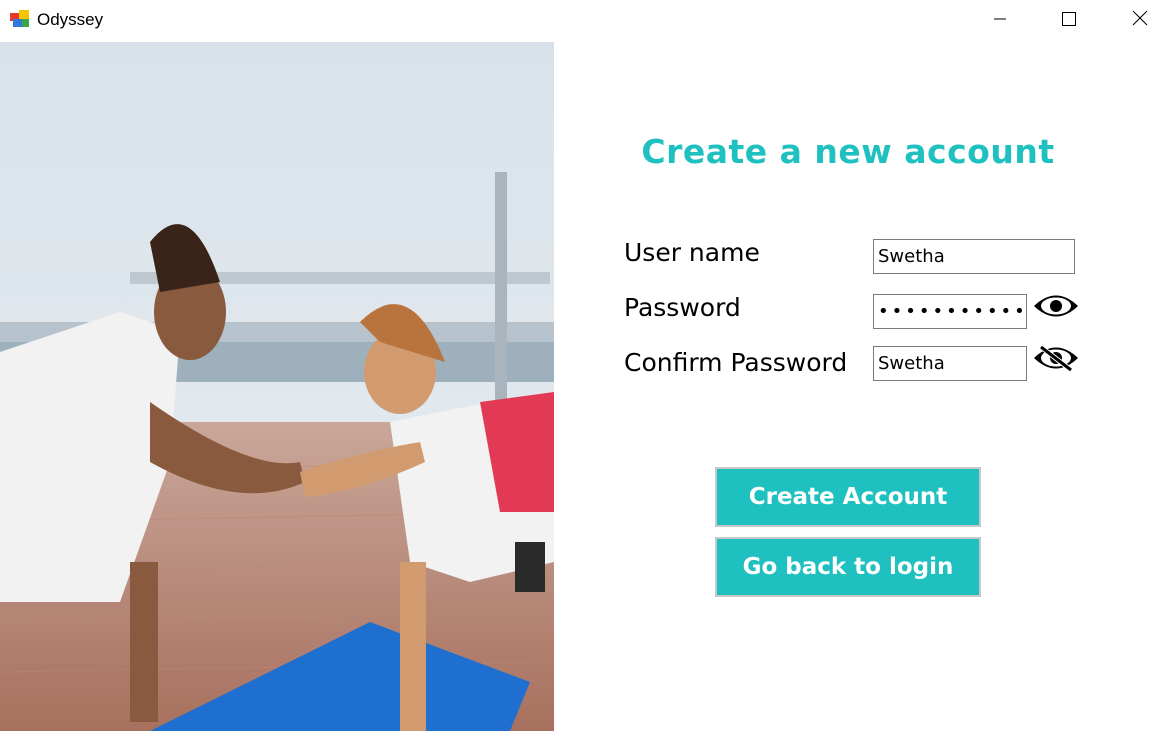  I want to click on minimize-button, so click(1000, 20).